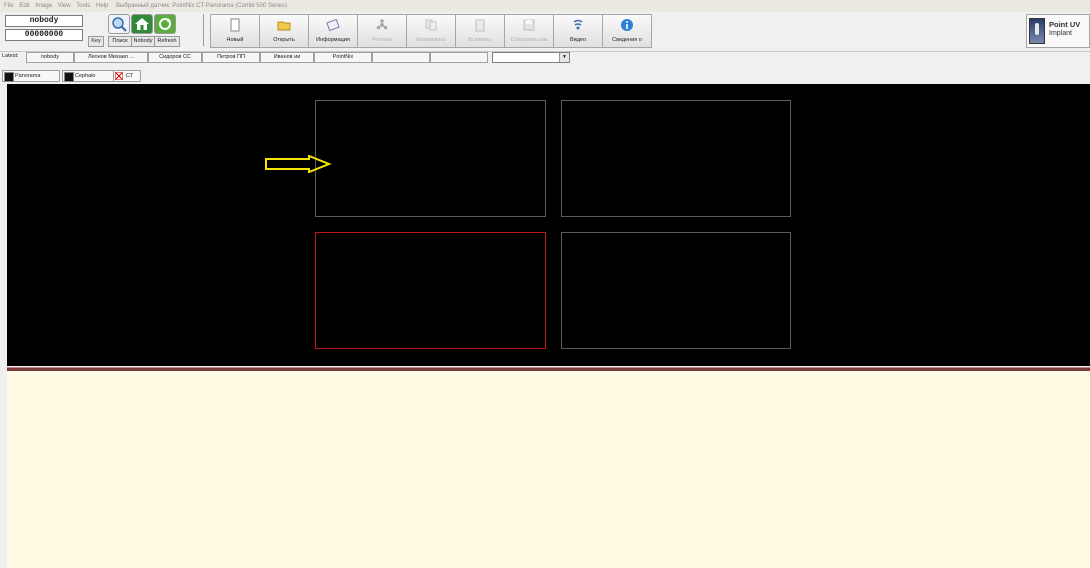  What do you see at coordinates (83, 6) in the screenshot?
I see `menu-tools: Tools` at bounding box center [83, 6].